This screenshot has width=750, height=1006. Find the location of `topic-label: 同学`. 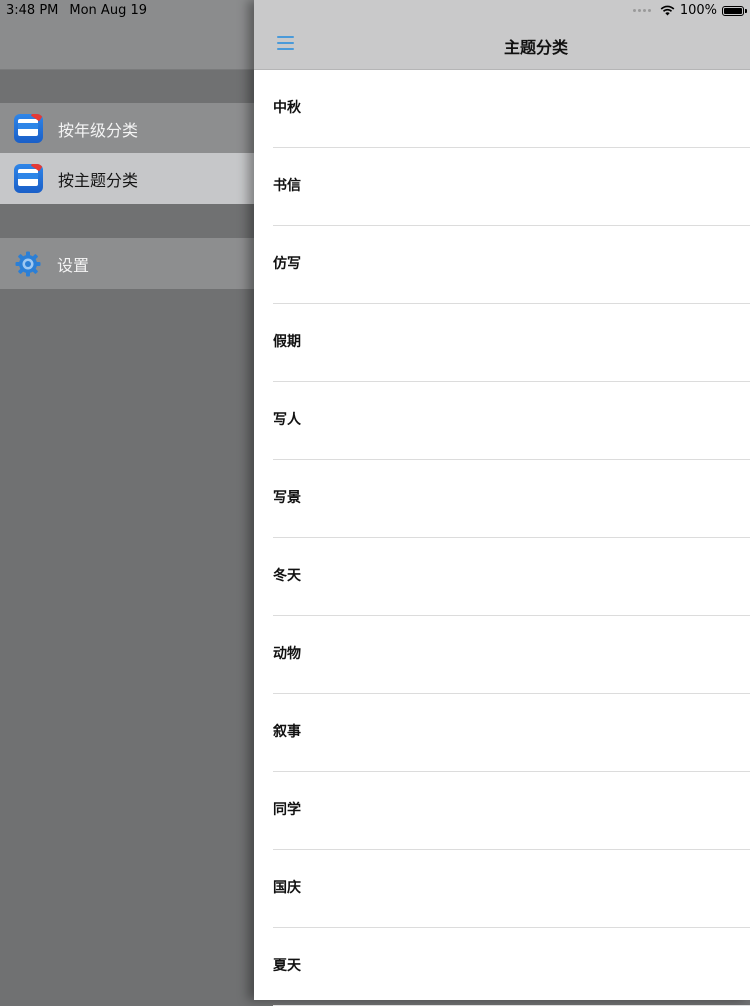

topic-label: 同学 is located at coordinates (287, 810).